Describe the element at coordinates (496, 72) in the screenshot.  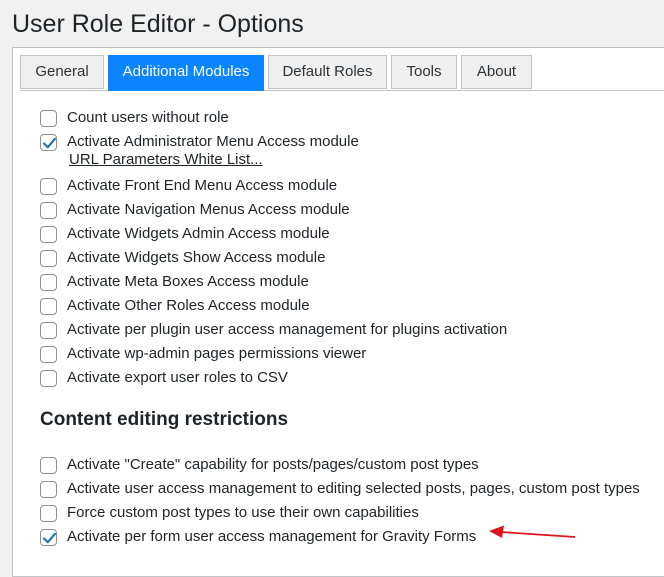
I see `tab-about: About` at that location.